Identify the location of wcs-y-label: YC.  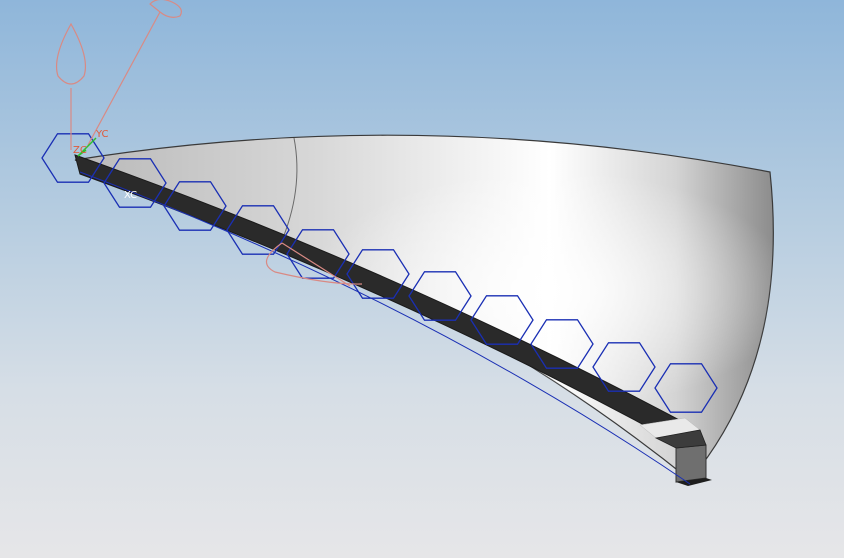
(102, 134).